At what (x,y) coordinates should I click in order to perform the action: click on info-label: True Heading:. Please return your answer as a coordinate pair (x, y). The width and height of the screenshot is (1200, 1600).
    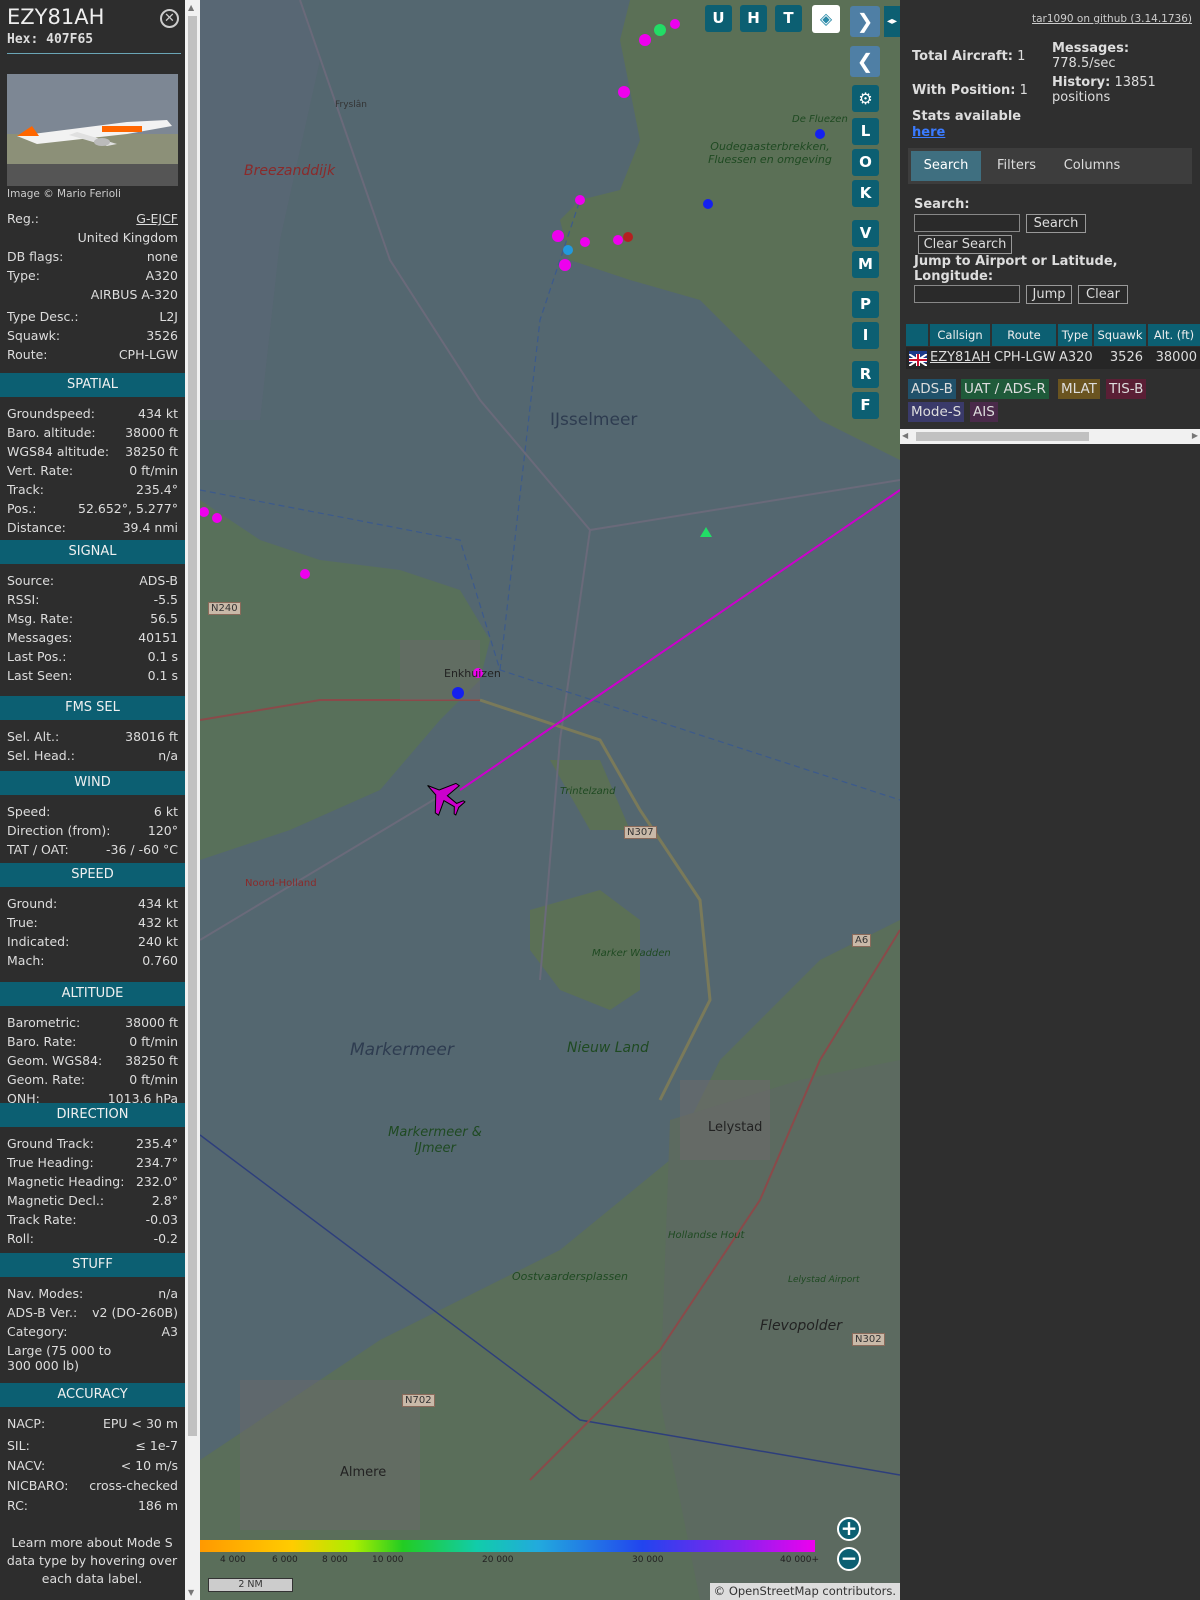
    Looking at the image, I should click on (50, 1162).